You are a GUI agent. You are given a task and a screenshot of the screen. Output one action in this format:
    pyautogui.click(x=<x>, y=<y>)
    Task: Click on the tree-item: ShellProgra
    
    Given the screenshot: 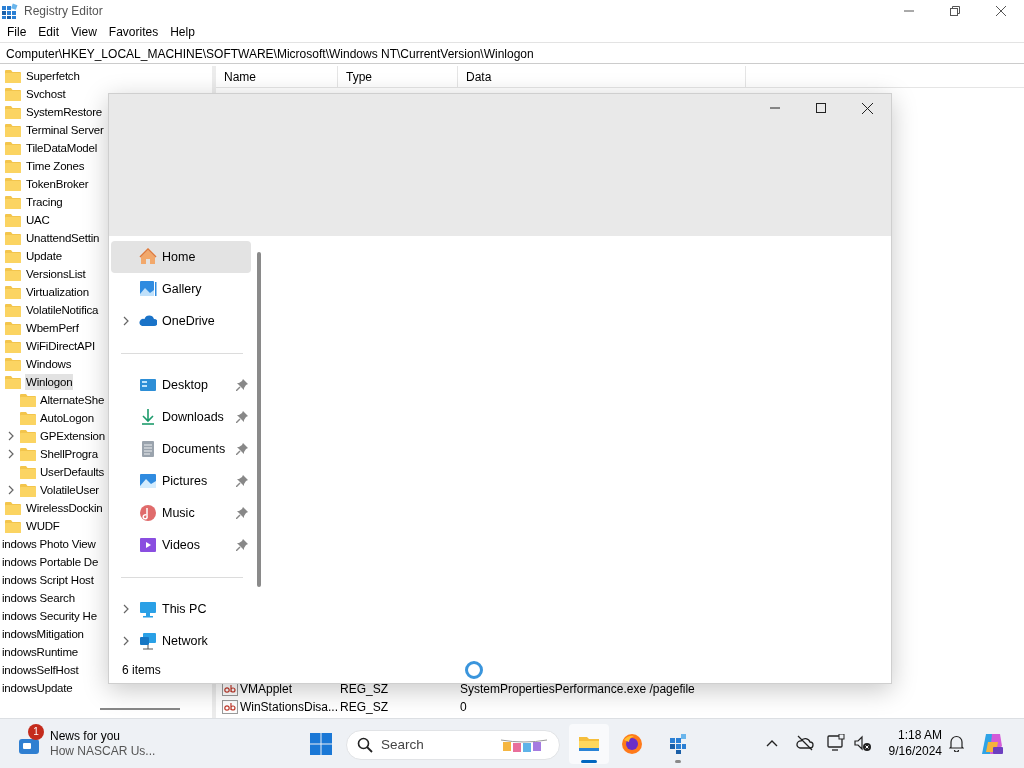 What is the action you would take?
    pyautogui.click(x=69, y=454)
    